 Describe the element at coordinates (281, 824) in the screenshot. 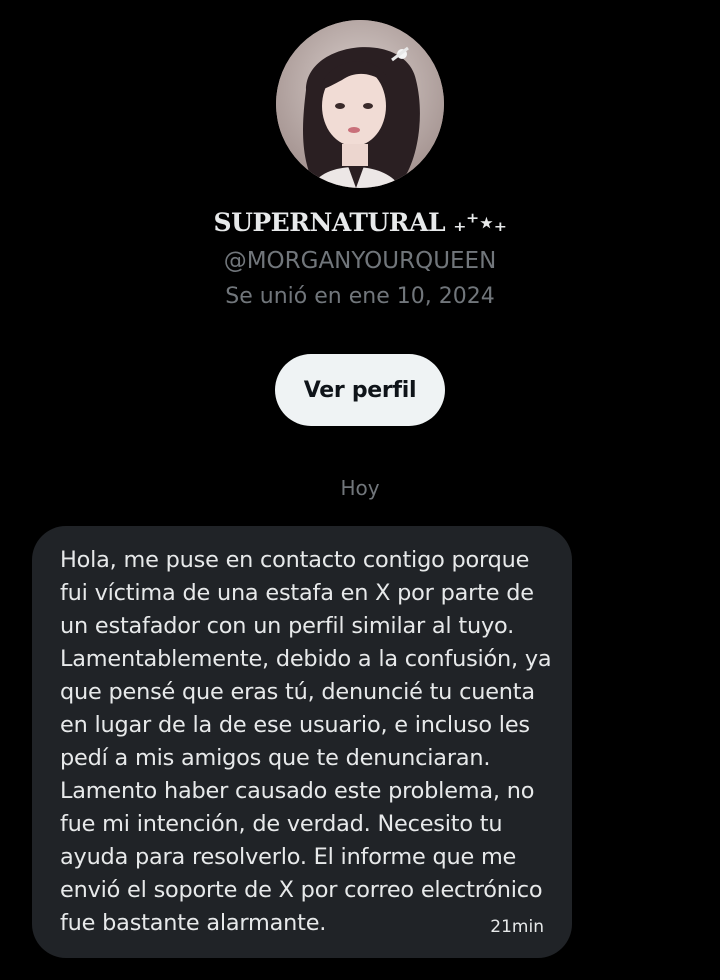

I see `message-line: fue mi intención, de verdad. Necesito tu` at that location.